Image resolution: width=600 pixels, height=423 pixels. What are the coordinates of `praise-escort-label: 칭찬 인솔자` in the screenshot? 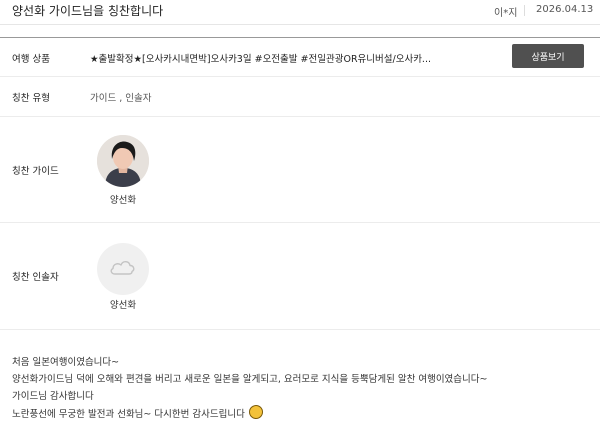 It's located at (35, 277).